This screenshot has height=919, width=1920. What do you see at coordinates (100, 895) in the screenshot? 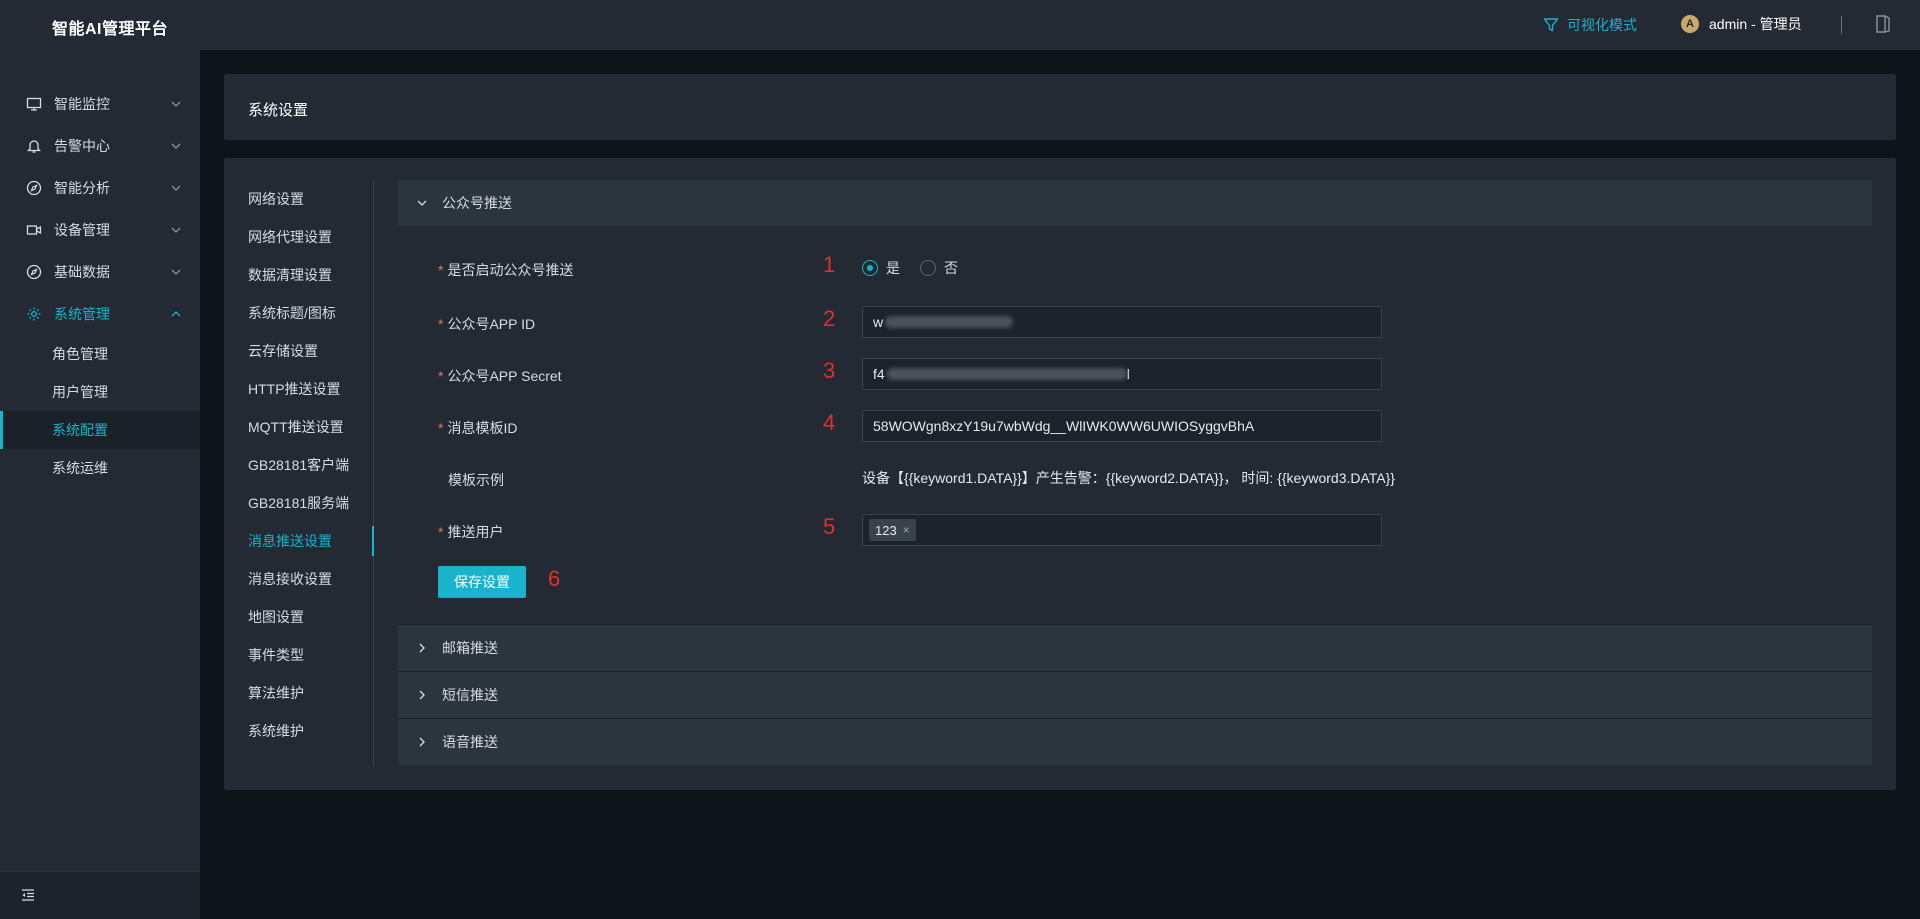
I see `sidebar-footer` at bounding box center [100, 895].